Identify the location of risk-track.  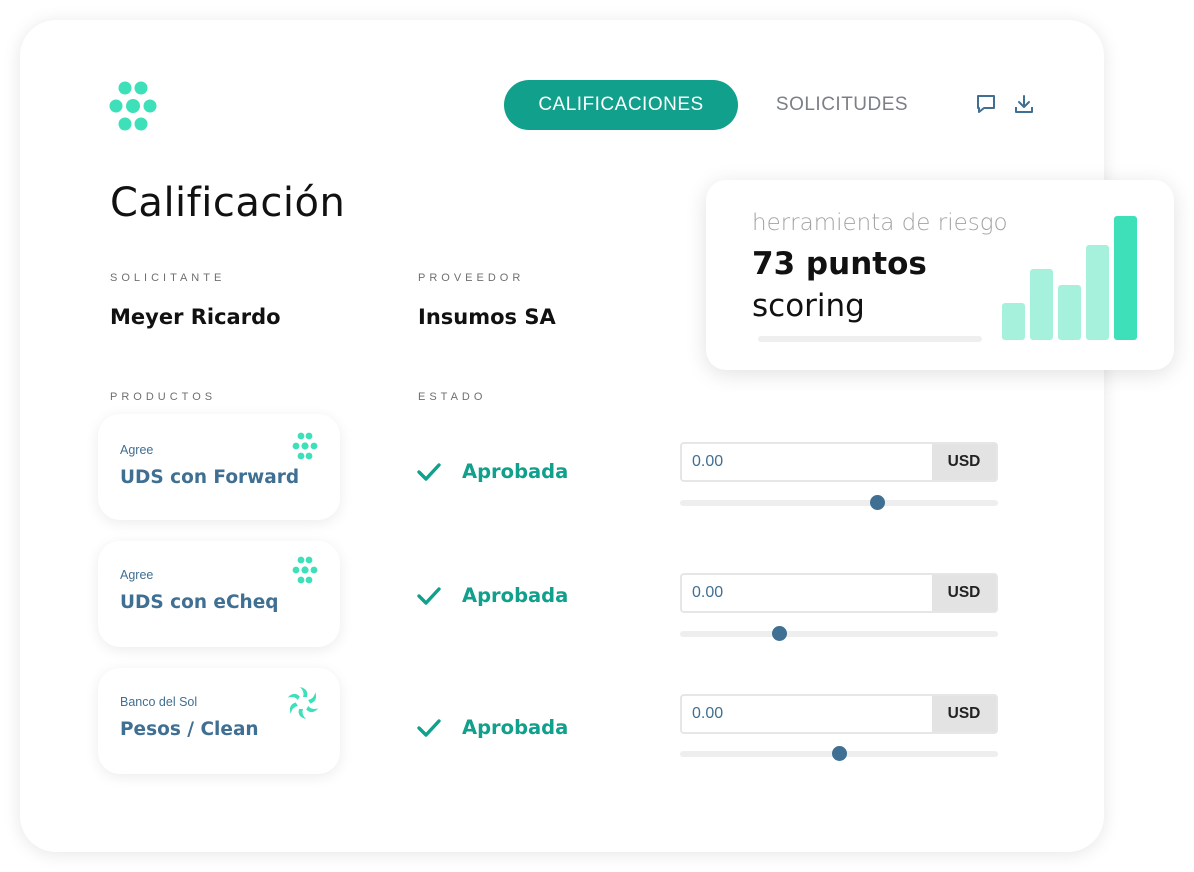
(870, 339).